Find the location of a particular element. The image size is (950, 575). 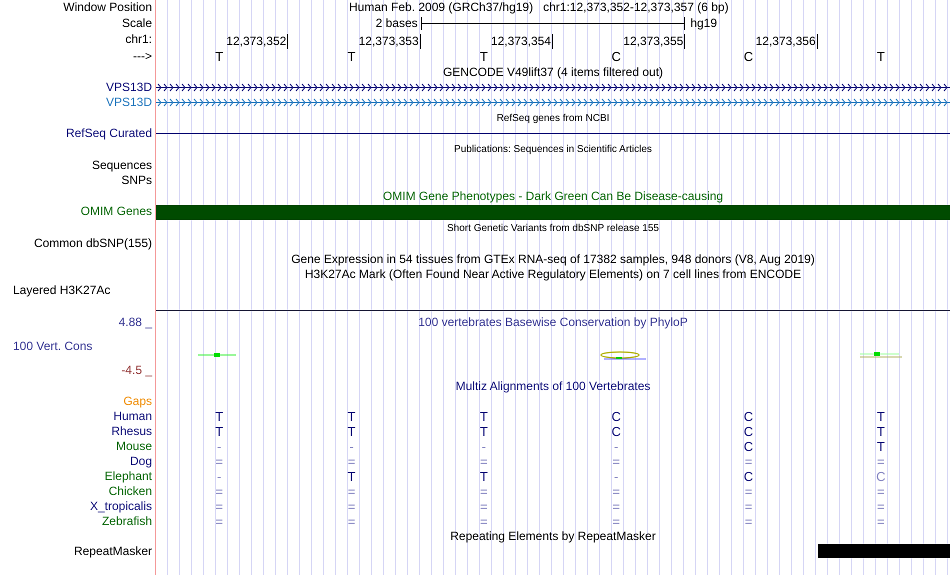

coordinate-tick: 12,373,355 is located at coordinates (654, 41).